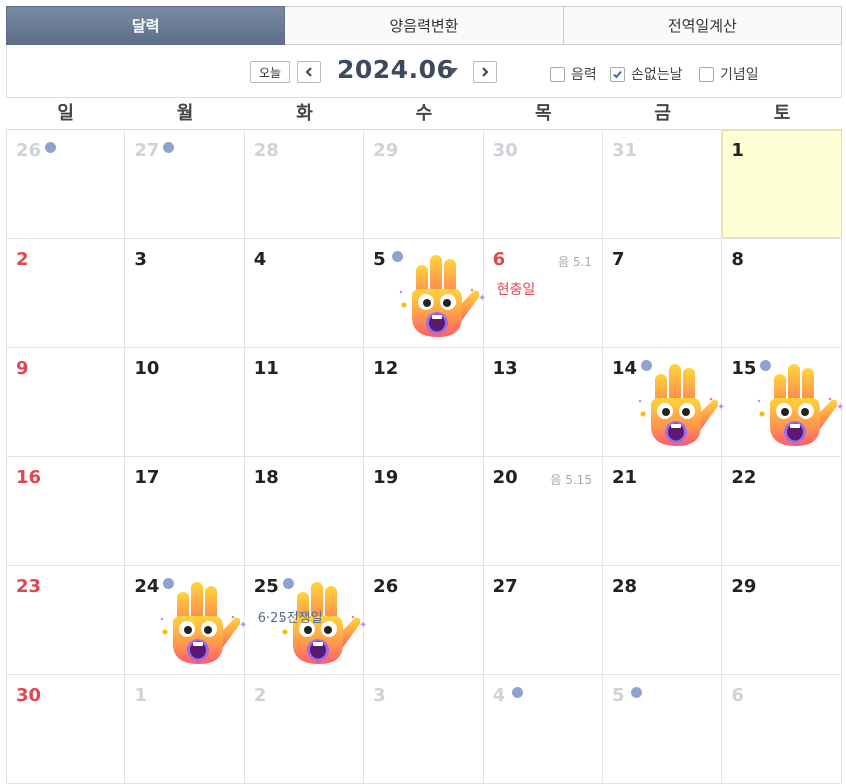 The width and height of the screenshot is (846, 784). Describe the element at coordinates (782, 293) in the screenshot. I see `day-cell: 8` at that location.